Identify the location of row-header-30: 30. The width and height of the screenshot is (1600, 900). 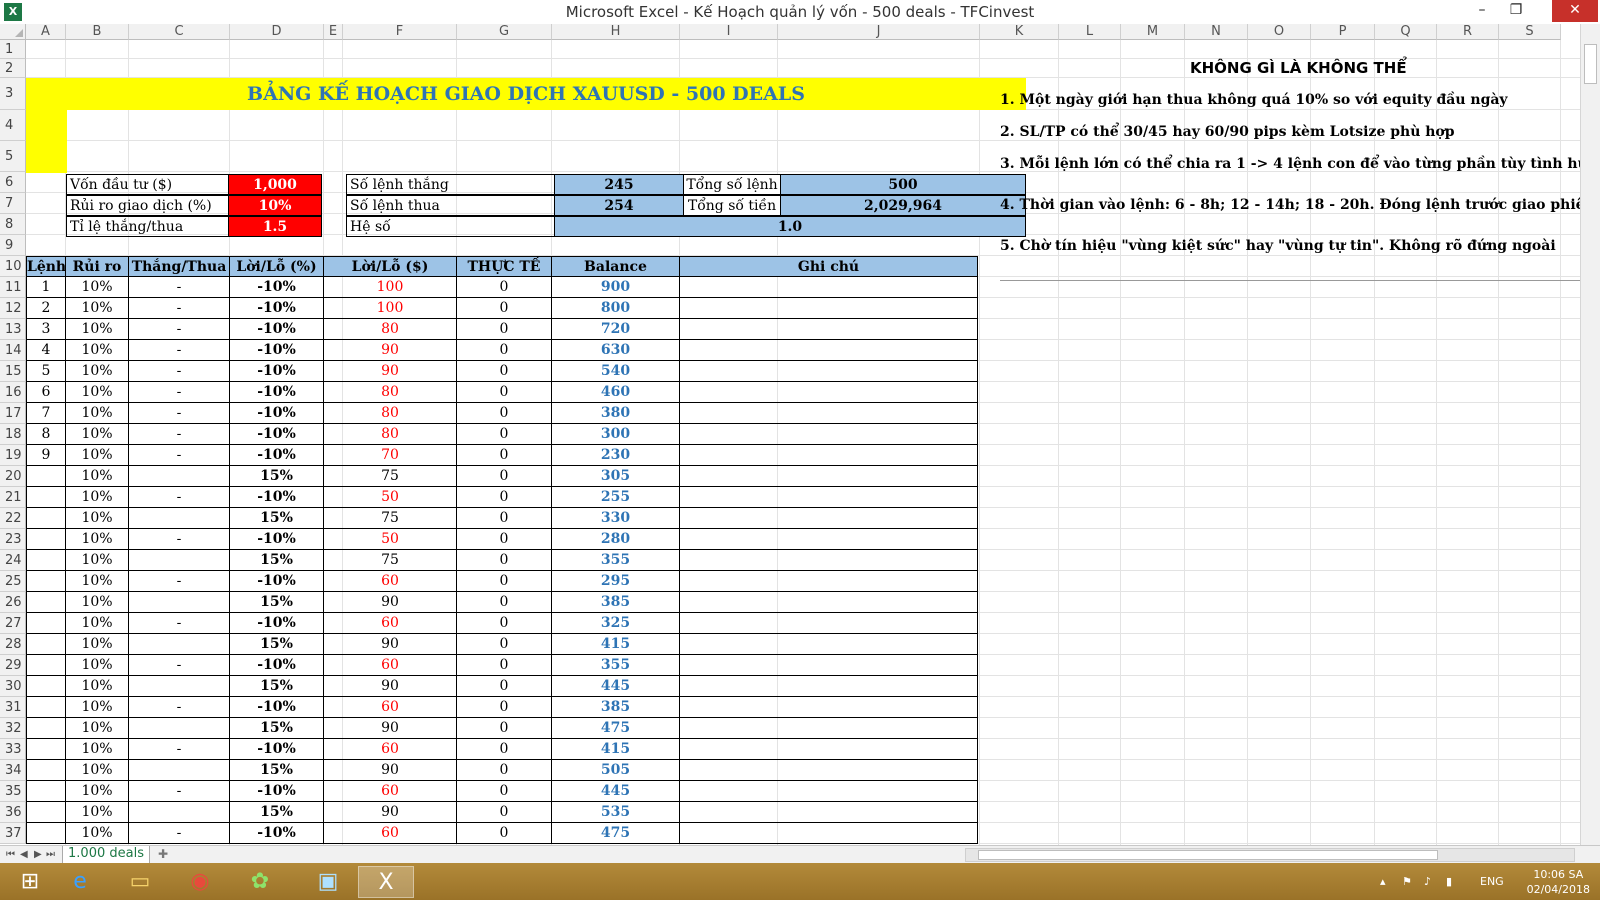
(13, 686).